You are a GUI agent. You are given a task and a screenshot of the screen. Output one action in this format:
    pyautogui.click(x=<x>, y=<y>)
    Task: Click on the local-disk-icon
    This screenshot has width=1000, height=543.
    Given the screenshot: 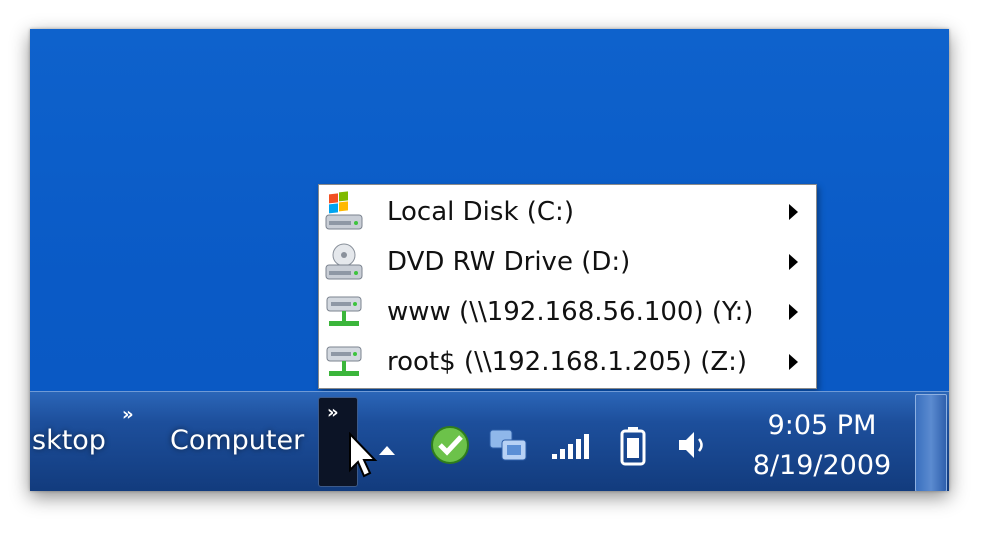 What is the action you would take?
    pyautogui.click(x=344, y=210)
    